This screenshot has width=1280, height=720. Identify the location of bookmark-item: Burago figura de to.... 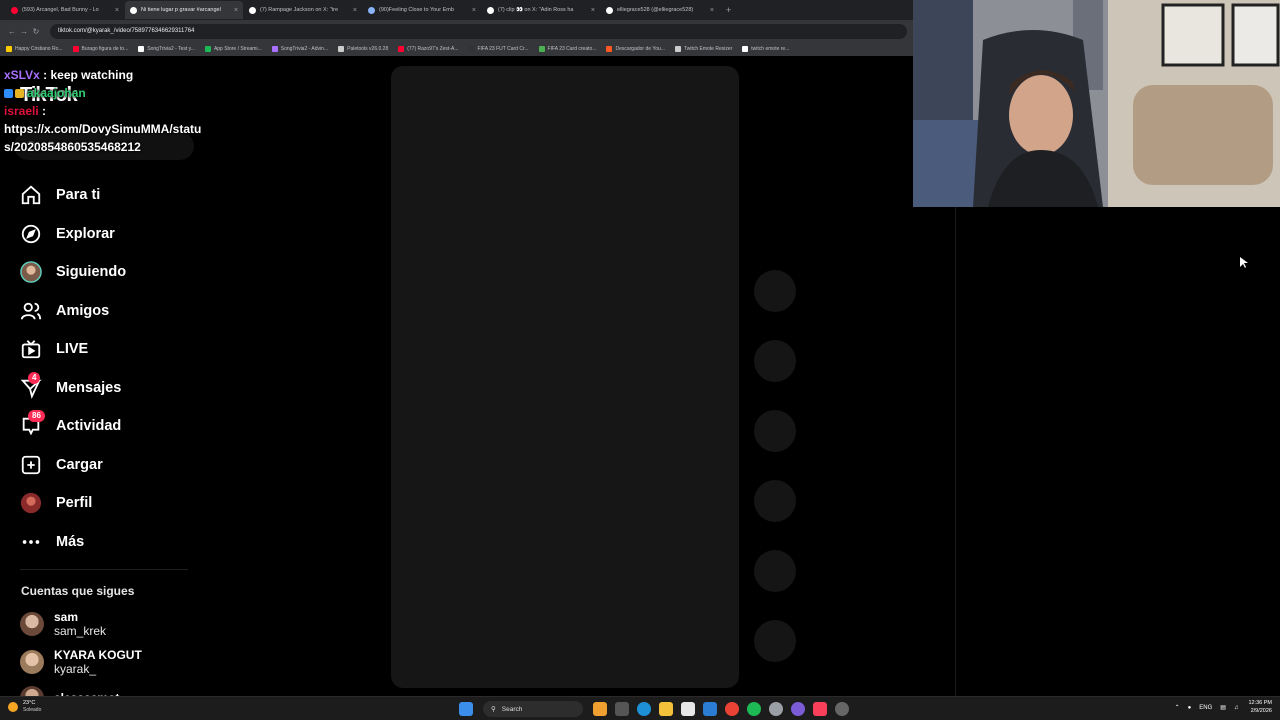
(100, 49).